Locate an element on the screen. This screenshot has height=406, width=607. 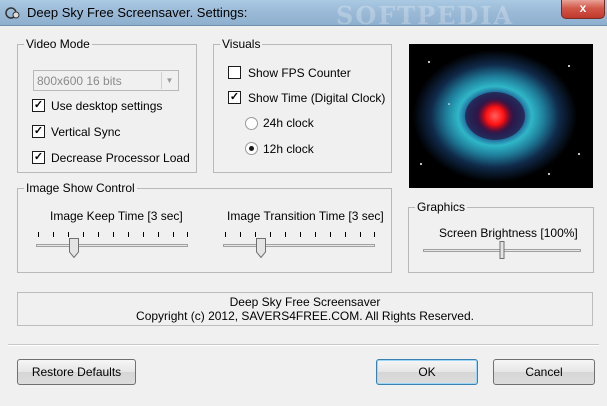
clock-24h-label: 24h clock is located at coordinates (288, 123).